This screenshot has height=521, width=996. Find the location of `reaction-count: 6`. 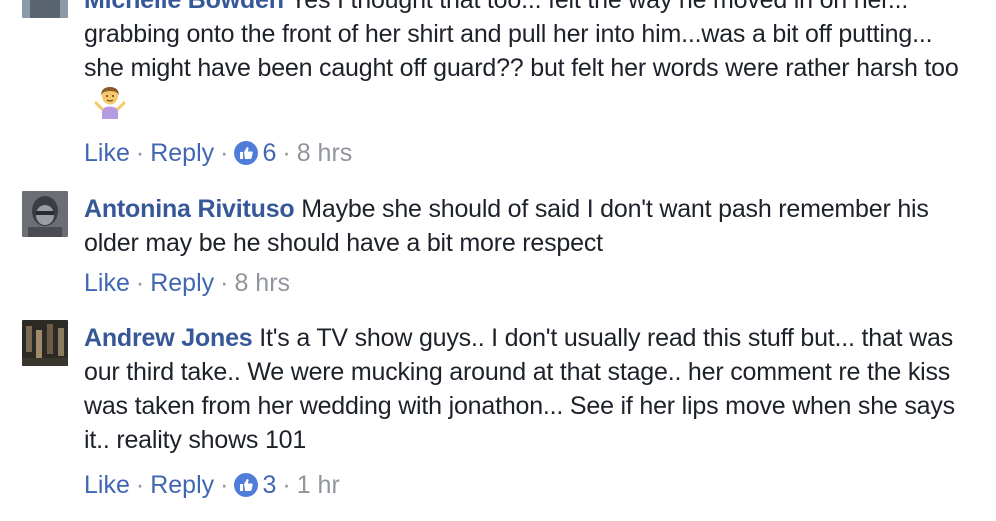

reaction-count: 6 is located at coordinates (269, 153).